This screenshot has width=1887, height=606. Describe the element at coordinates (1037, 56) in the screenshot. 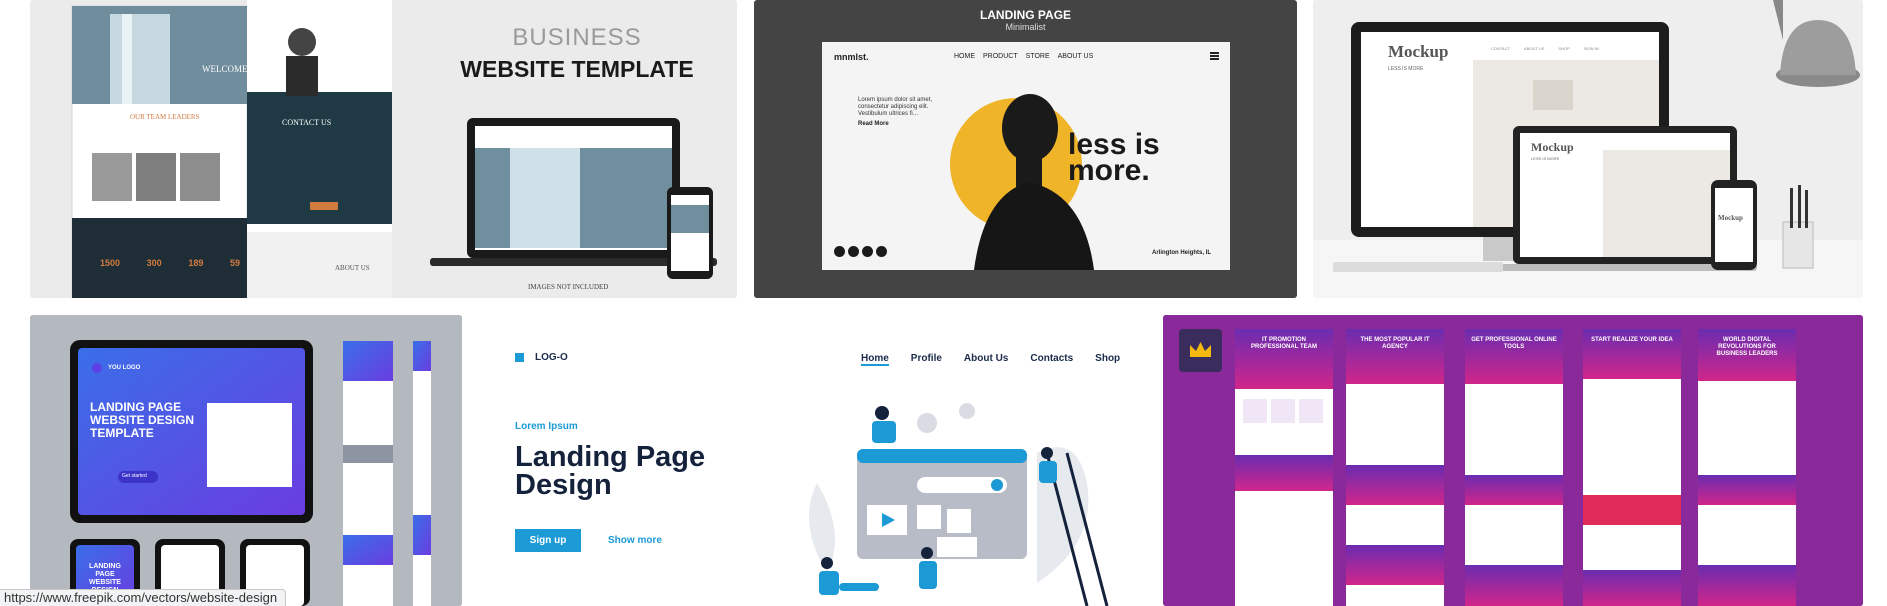

I see `minimal-nav-item: STORE` at that location.